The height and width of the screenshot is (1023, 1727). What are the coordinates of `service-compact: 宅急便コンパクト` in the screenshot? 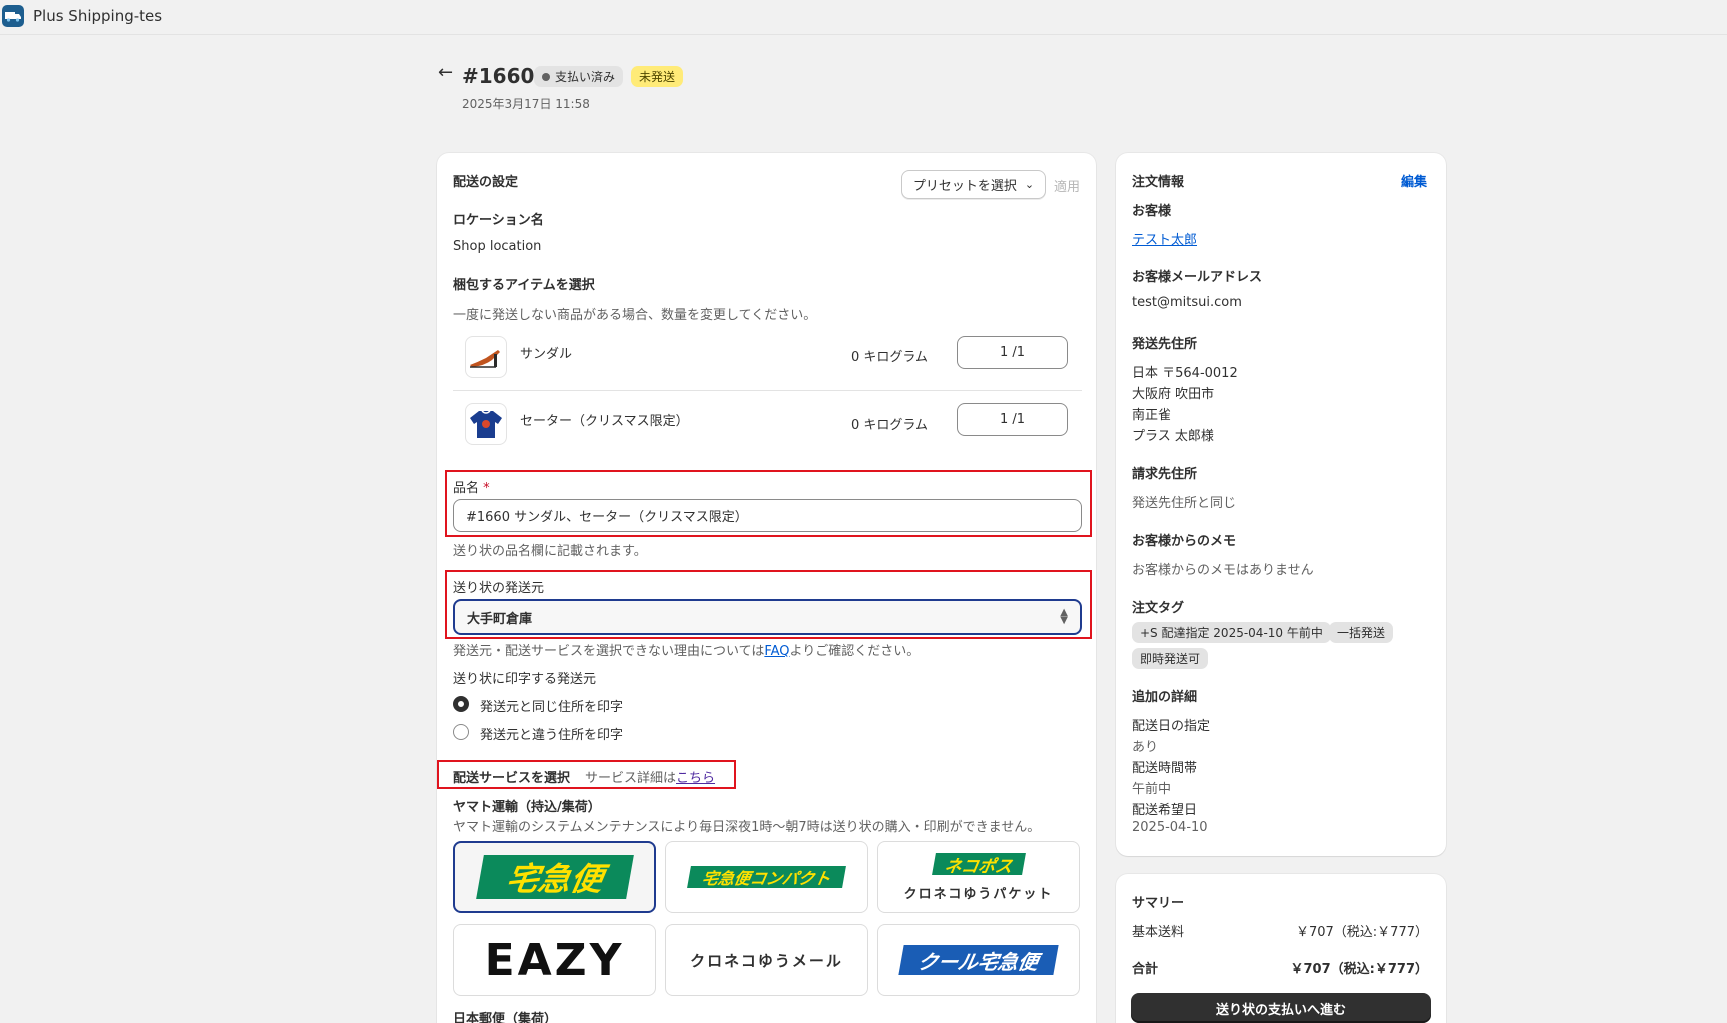 It's located at (766, 877).